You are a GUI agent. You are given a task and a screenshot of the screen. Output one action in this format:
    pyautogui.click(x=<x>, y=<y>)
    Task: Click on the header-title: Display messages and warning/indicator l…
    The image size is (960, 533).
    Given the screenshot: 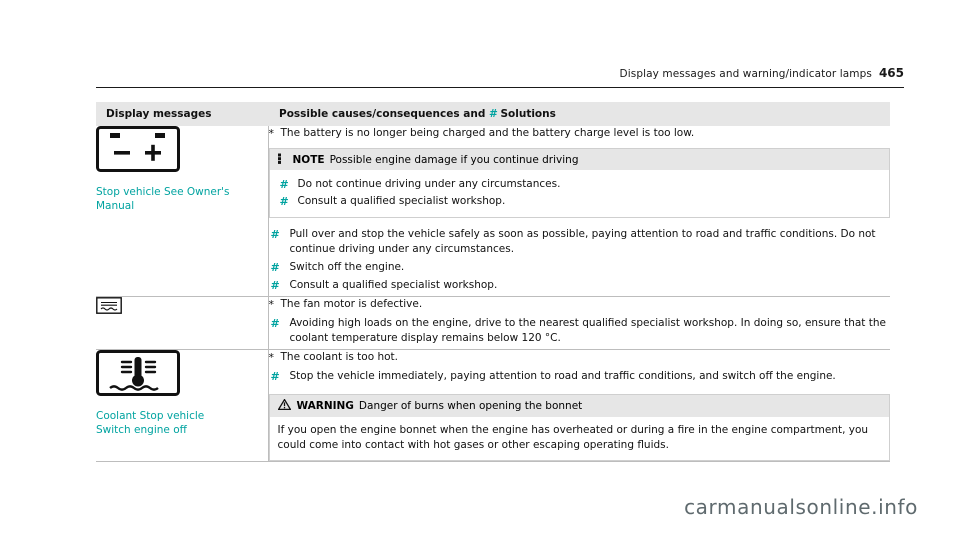 What is the action you would take?
    pyautogui.click(x=745, y=74)
    